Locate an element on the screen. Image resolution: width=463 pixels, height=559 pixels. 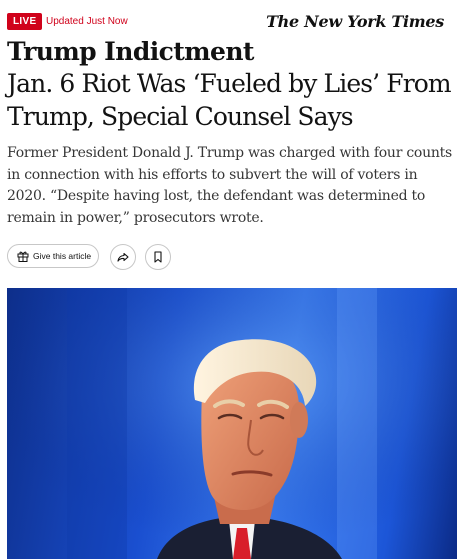
updated-timestamp: Updated Just Now is located at coordinates (87, 21).